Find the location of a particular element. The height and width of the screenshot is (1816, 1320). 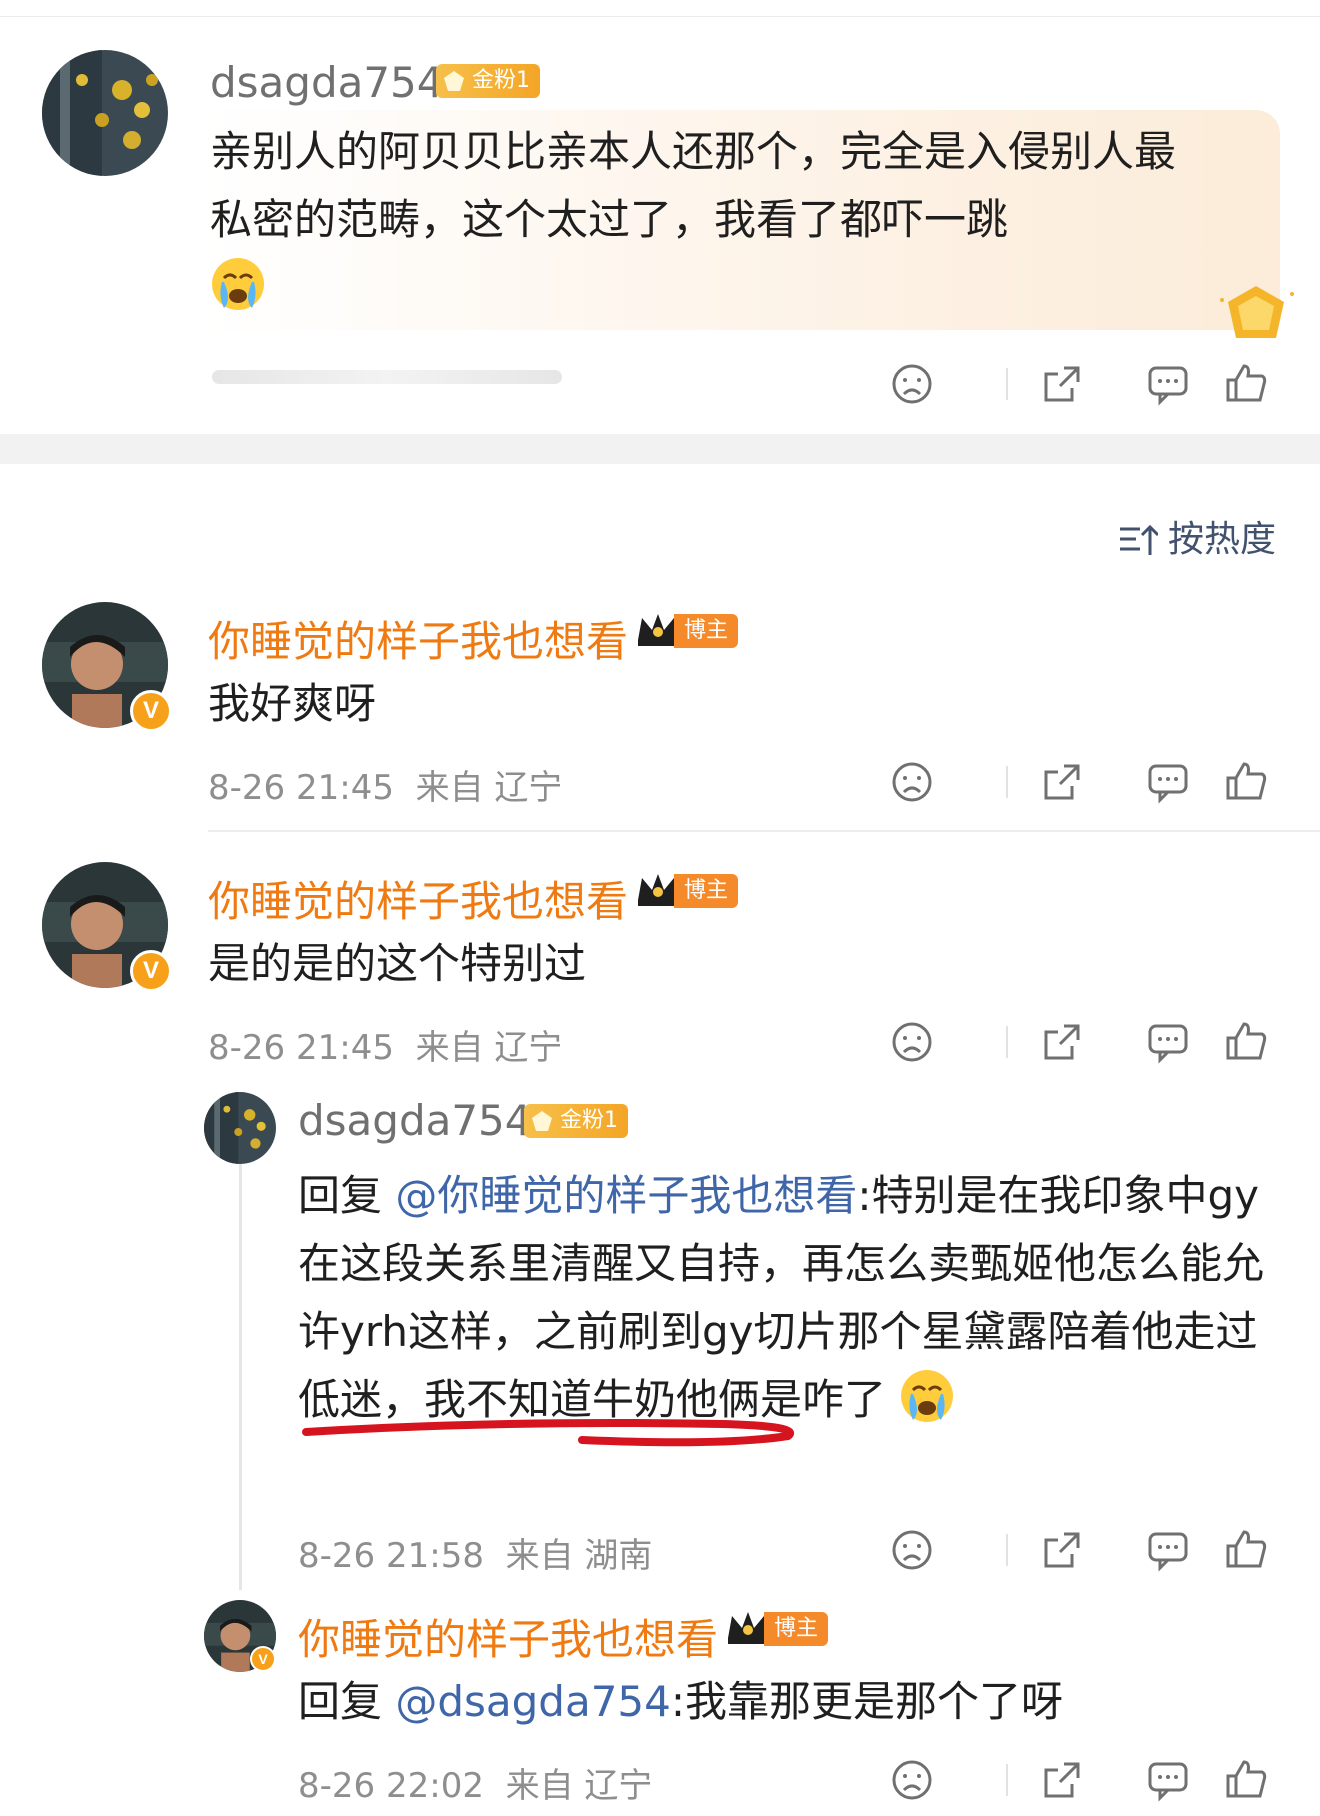

loading-placeholder is located at coordinates (387, 377).